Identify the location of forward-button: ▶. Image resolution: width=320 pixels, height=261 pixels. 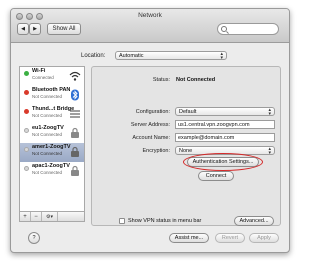
(35, 29).